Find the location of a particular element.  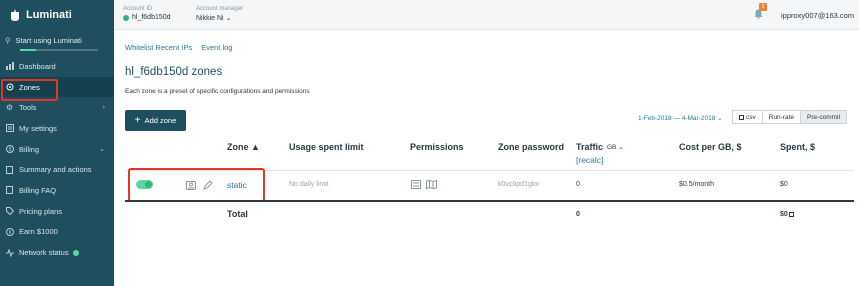

sidebar-item-label: My settings is located at coordinates (38, 128).